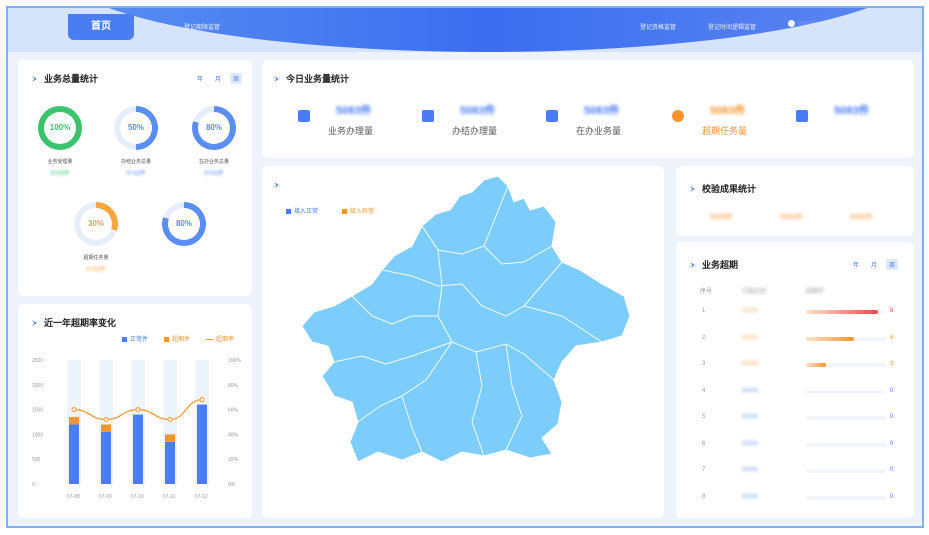 Image resolution: width=929 pixels, height=535 pixels. I want to click on row-number: 1, so click(704, 311).